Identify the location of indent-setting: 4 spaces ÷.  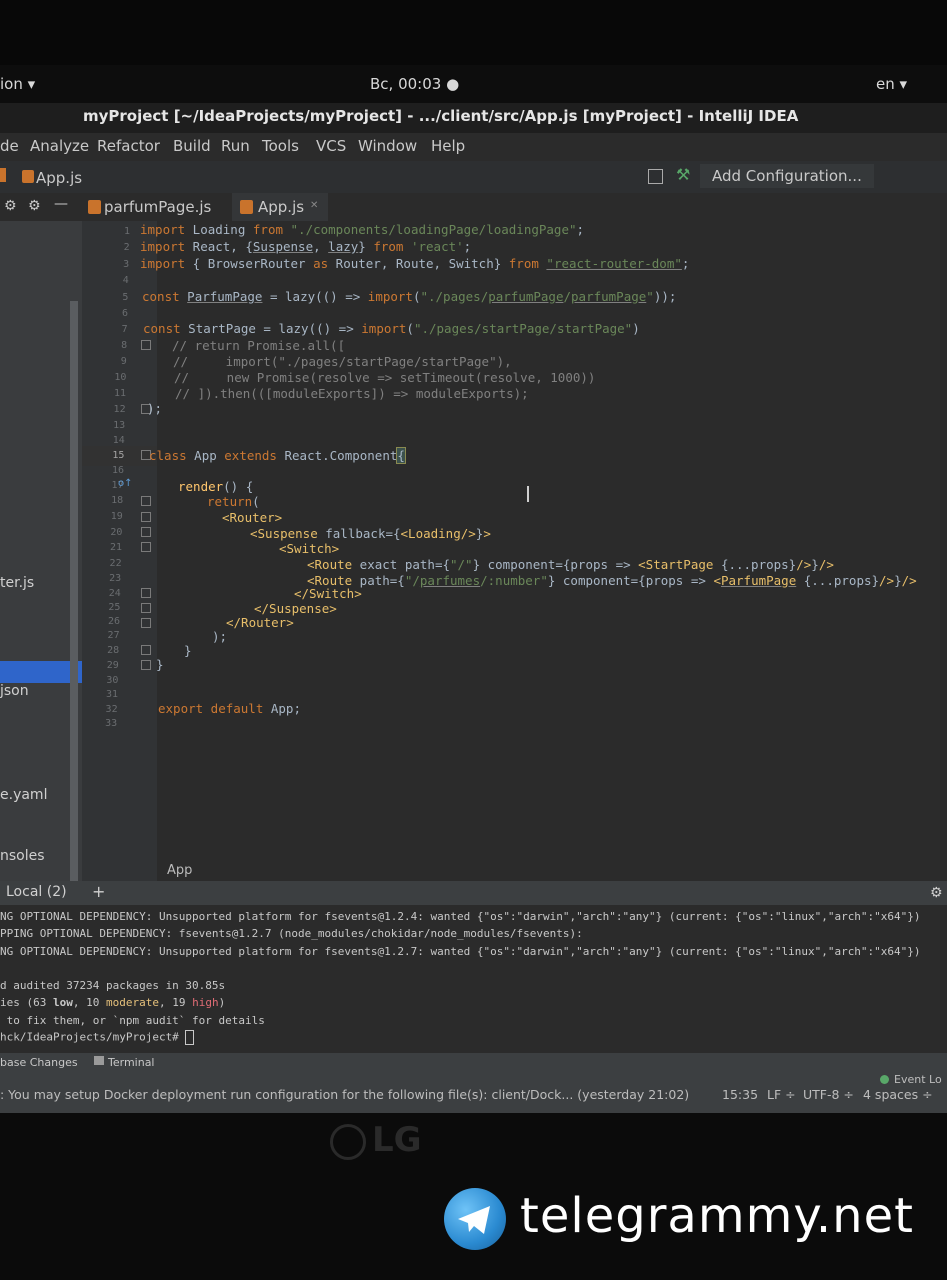
(898, 1094).